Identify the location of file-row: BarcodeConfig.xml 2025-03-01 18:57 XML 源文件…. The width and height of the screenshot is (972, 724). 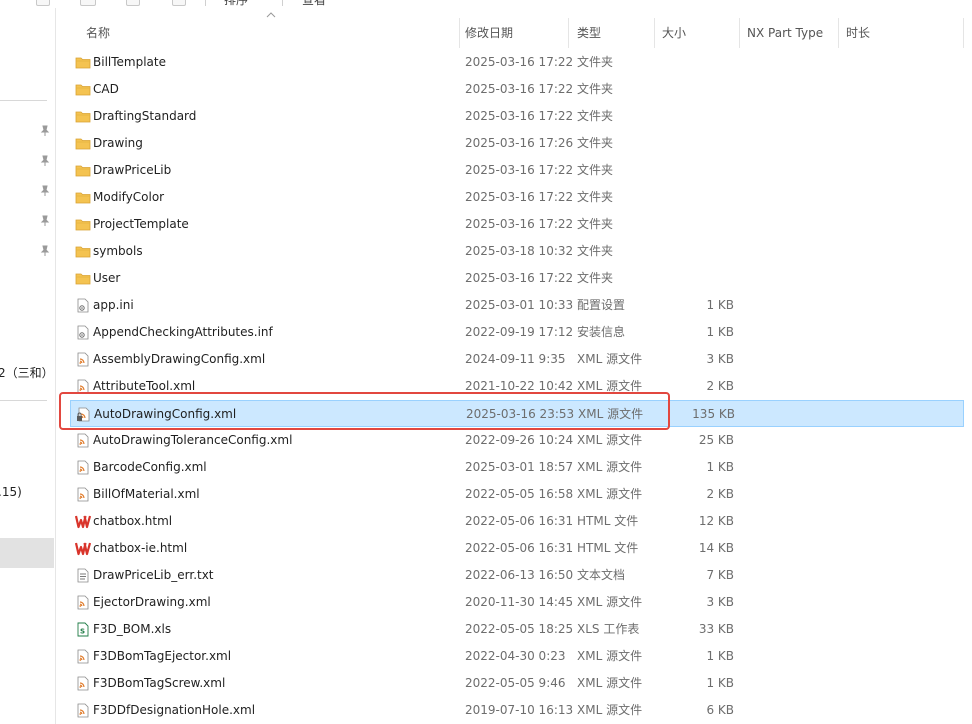
(517, 467).